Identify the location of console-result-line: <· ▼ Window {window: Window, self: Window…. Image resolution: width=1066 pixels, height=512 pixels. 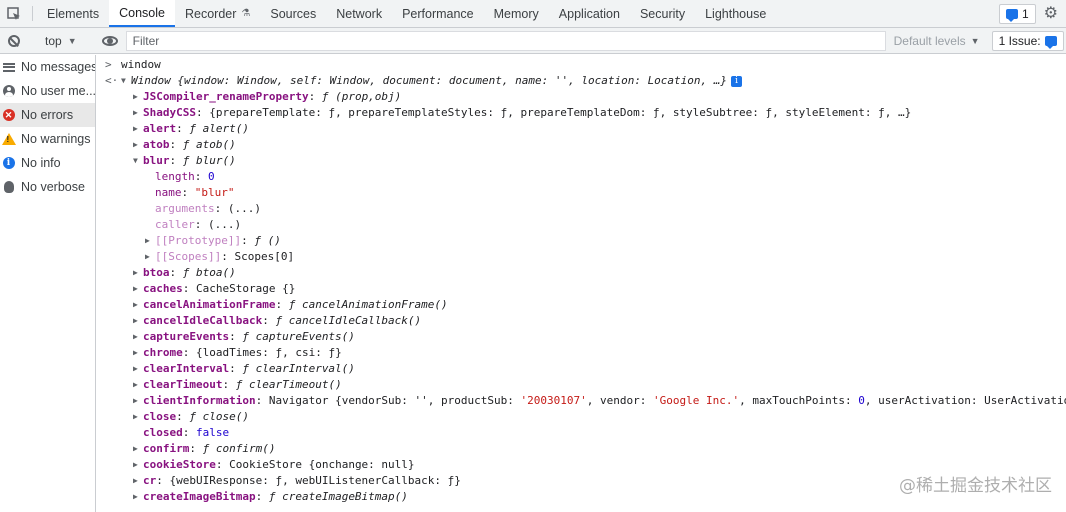
(581, 81).